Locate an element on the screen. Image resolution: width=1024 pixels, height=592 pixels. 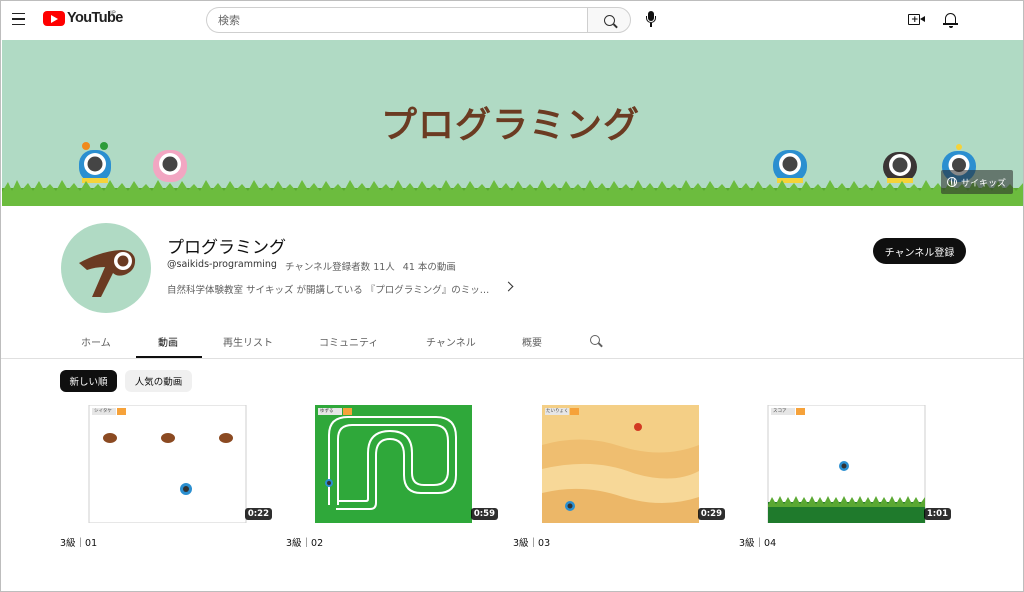
channel-name: プログラミング is located at coordinates (226, 248).